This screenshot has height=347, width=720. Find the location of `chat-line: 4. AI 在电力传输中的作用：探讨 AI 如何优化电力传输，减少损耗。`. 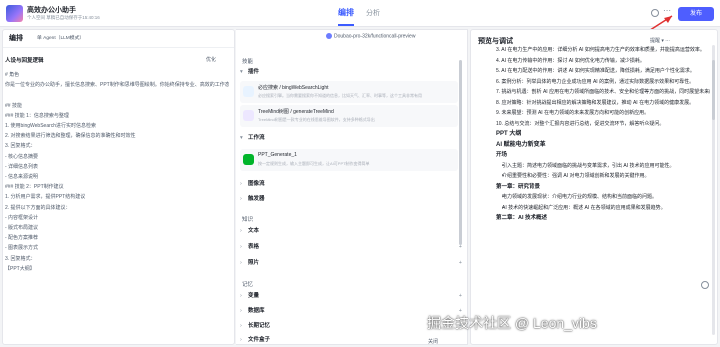

chat-line: 4. AI 在电力传输中的作用：探讨 AI 如何优化电力传输，减少损耗。 is located at coordinates (570, 60).